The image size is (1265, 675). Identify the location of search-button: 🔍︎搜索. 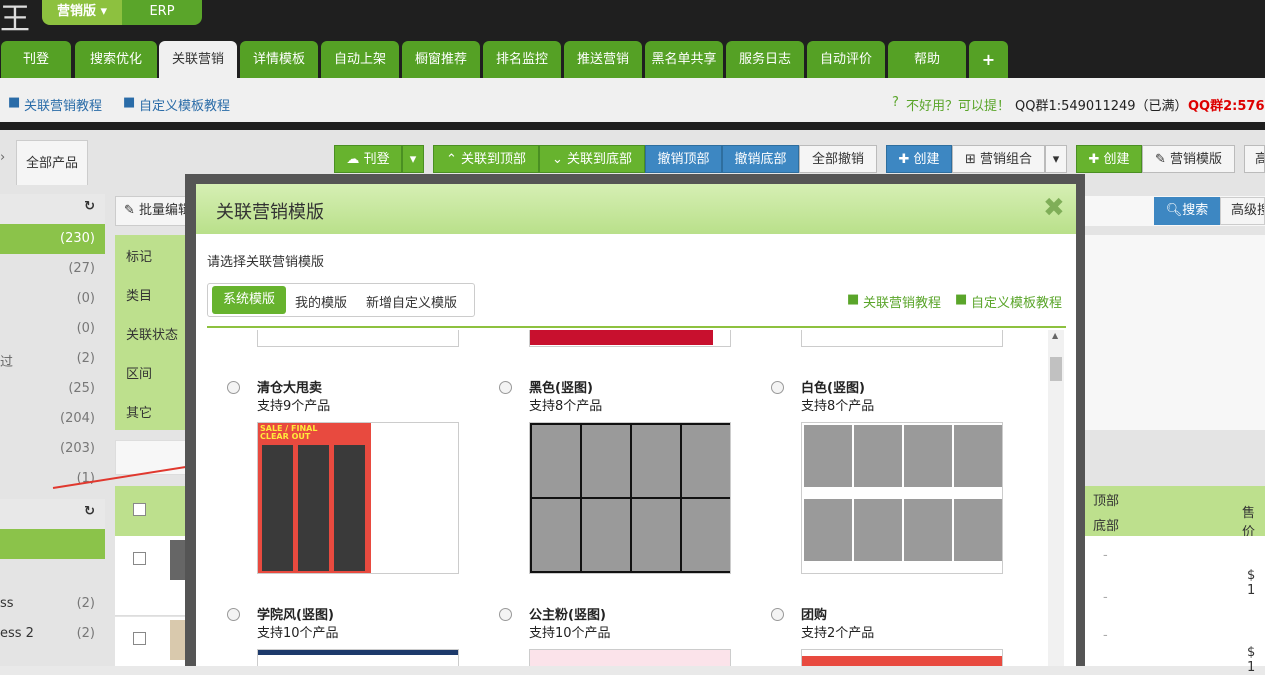
(1187, 211).